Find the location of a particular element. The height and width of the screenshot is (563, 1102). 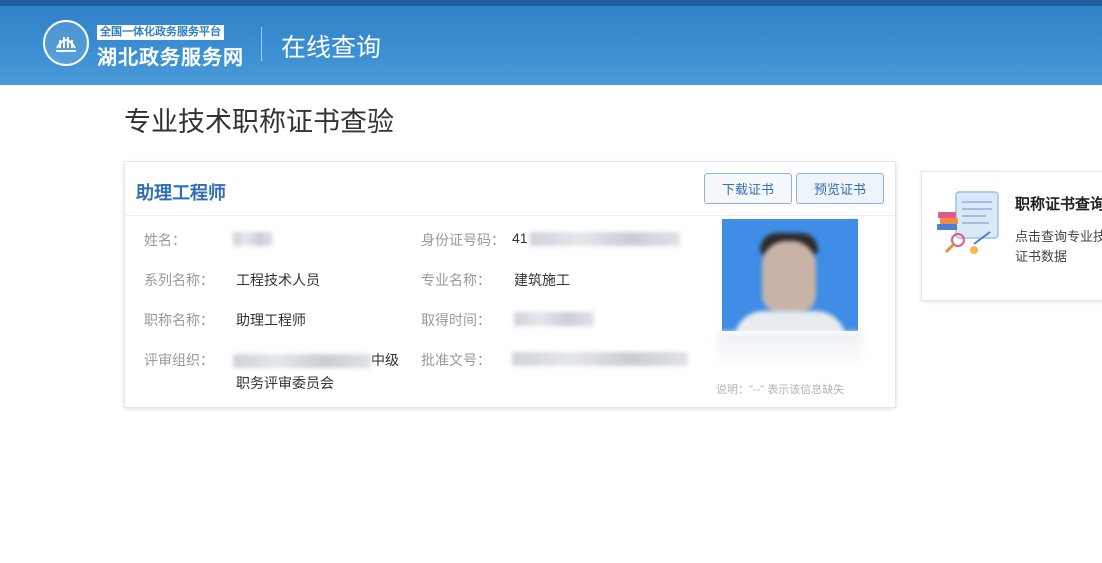

photo-reflection is located at coordinates (790, 351).